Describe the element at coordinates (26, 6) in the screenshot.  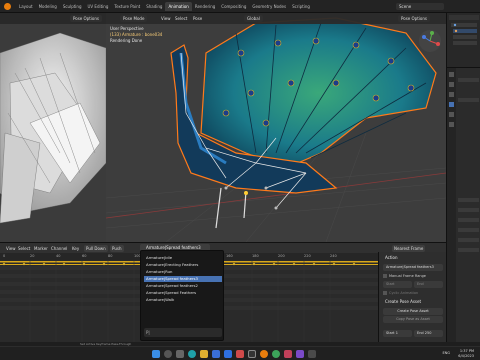
I see `tab-layout: Layout` at that location.